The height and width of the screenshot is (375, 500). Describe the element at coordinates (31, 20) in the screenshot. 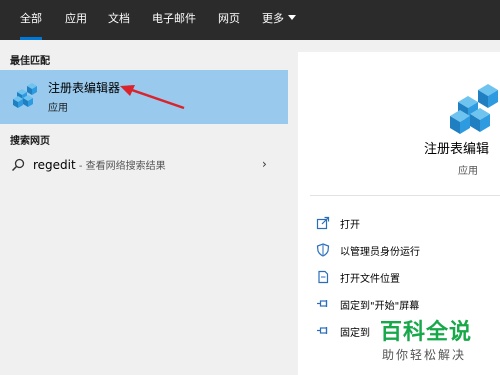

I see `tab-all: 全部` at that location.